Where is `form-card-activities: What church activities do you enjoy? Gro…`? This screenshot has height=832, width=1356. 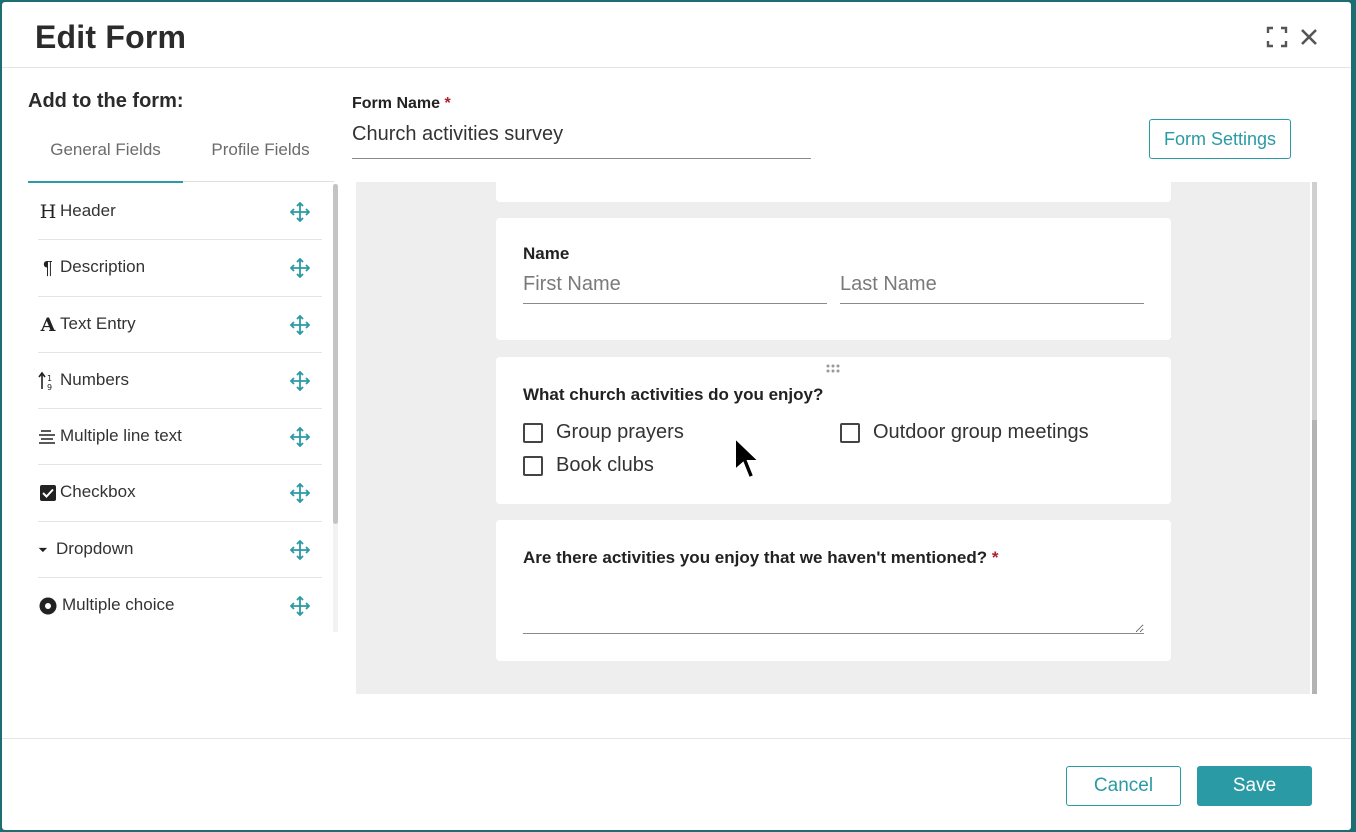
form-card-activities: What church activities do you enjoy? Gro… is located at coordinates (833, 430).